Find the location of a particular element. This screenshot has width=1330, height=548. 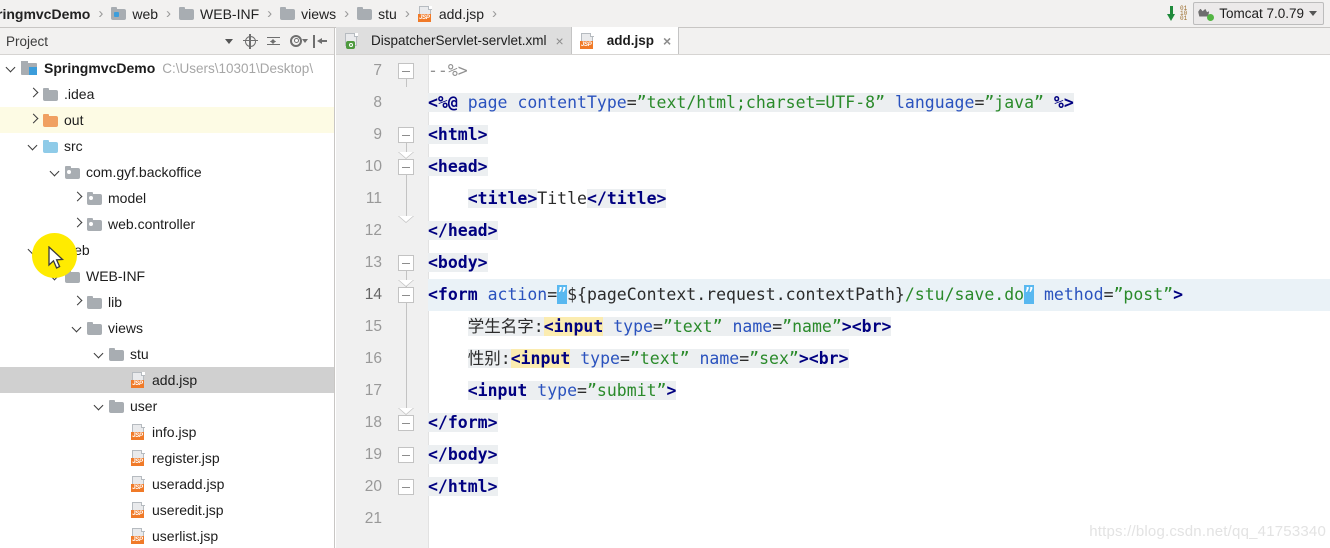

code-line-7: 7 --%> is located at coordinates (833, 71).